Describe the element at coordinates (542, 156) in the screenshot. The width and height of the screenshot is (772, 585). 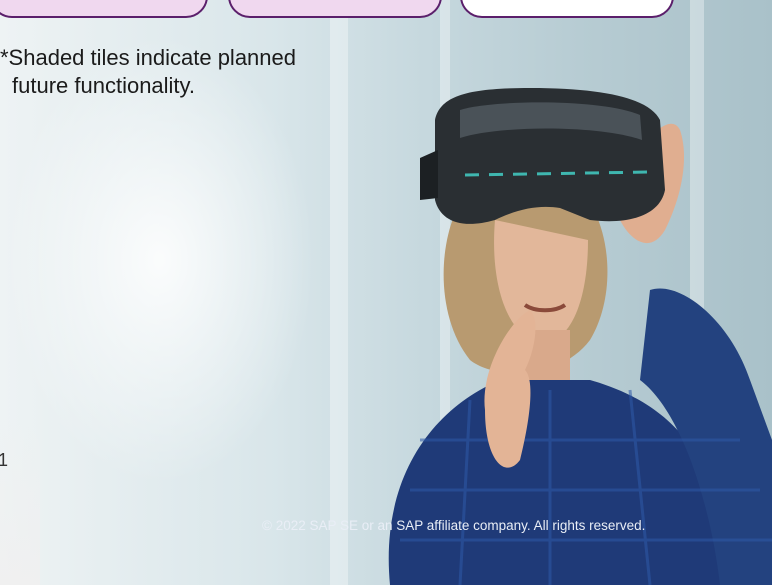
I see `vr-headset` at that location.